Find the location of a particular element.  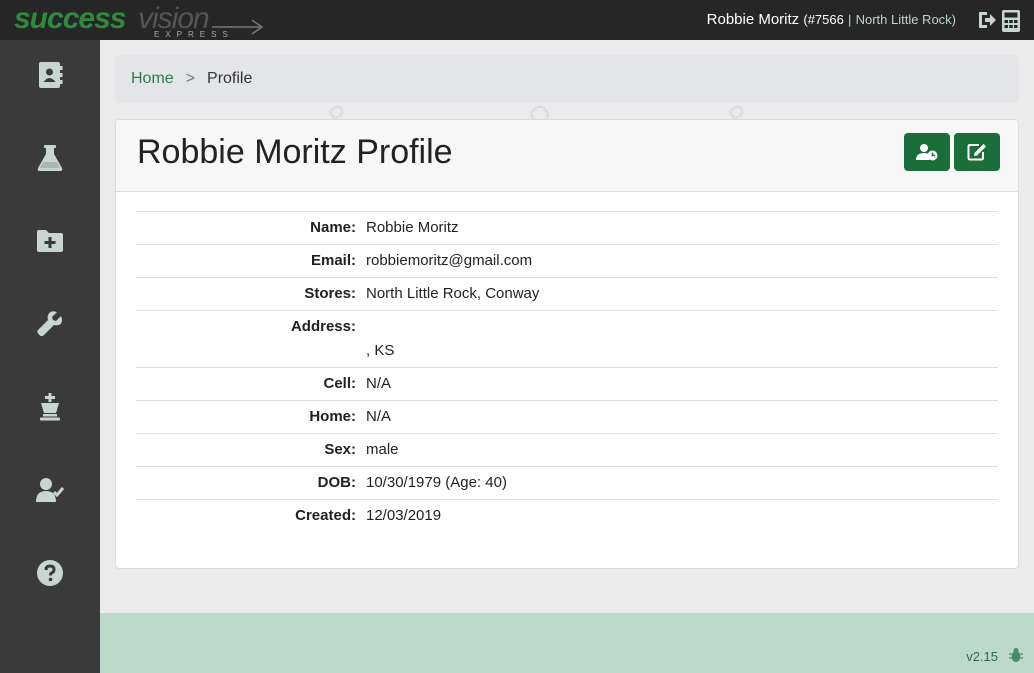

detail-row-created: Created: 12/03/2019 is located at coordinates (567, 515).